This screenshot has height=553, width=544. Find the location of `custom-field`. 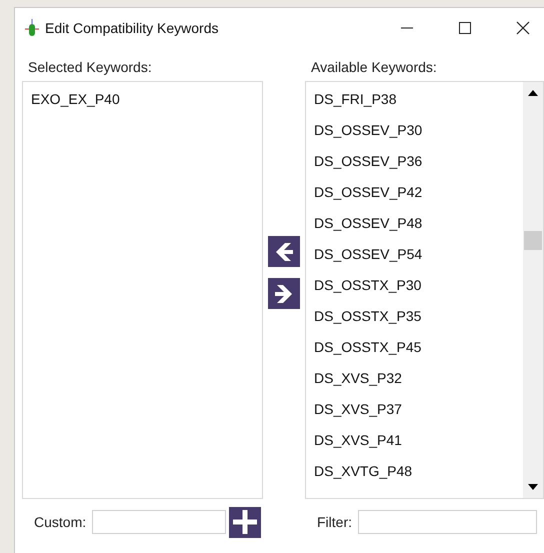

custom-field is located at coordinates (159, 522).